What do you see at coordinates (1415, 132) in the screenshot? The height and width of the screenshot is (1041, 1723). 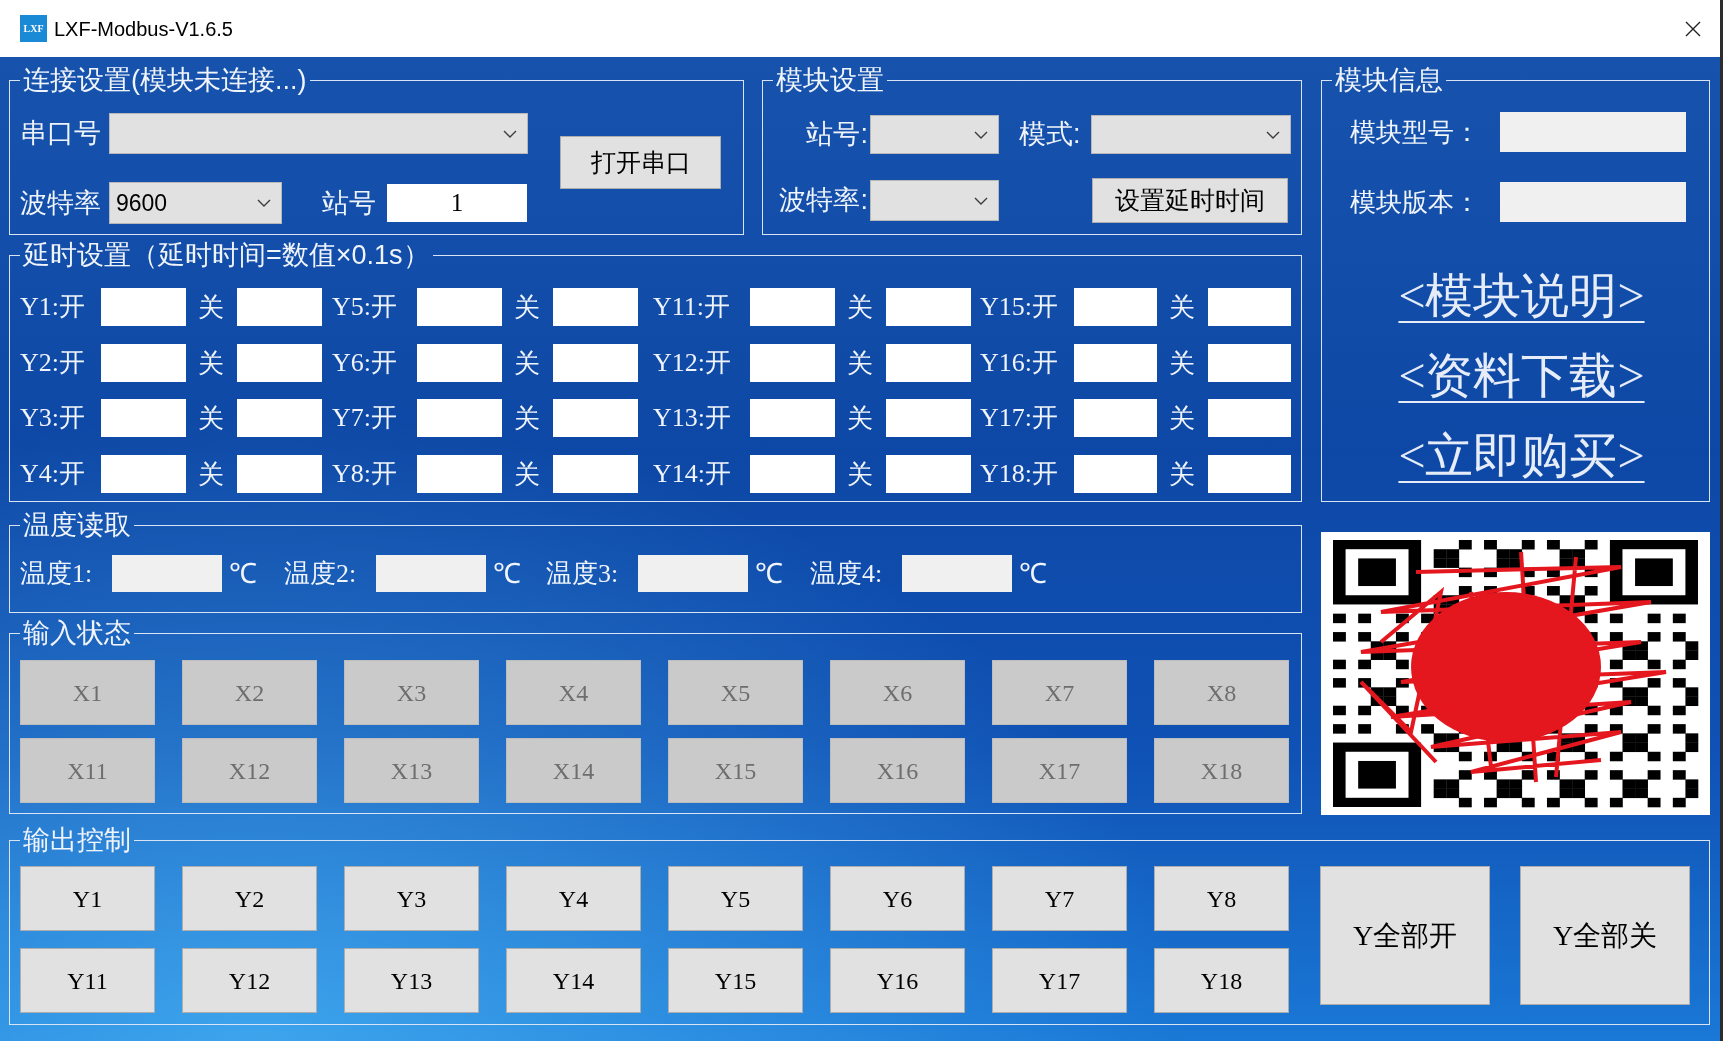 I see `field-label: 模块型号：` at bounding box center [1415, 132].